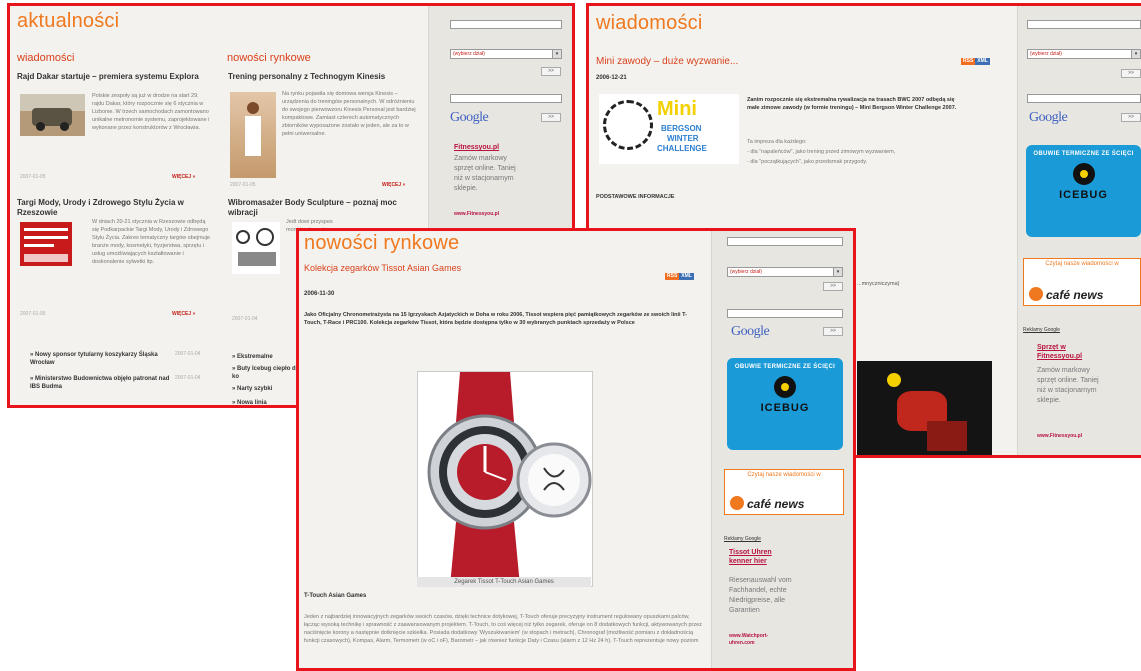 This screenshot has width=1141, height=671. What do you see at coordinates (267, 373) in the screenshot?
I see `list-item: Buty Icebug ciepło dla ko` at bounding box center [267, 373].